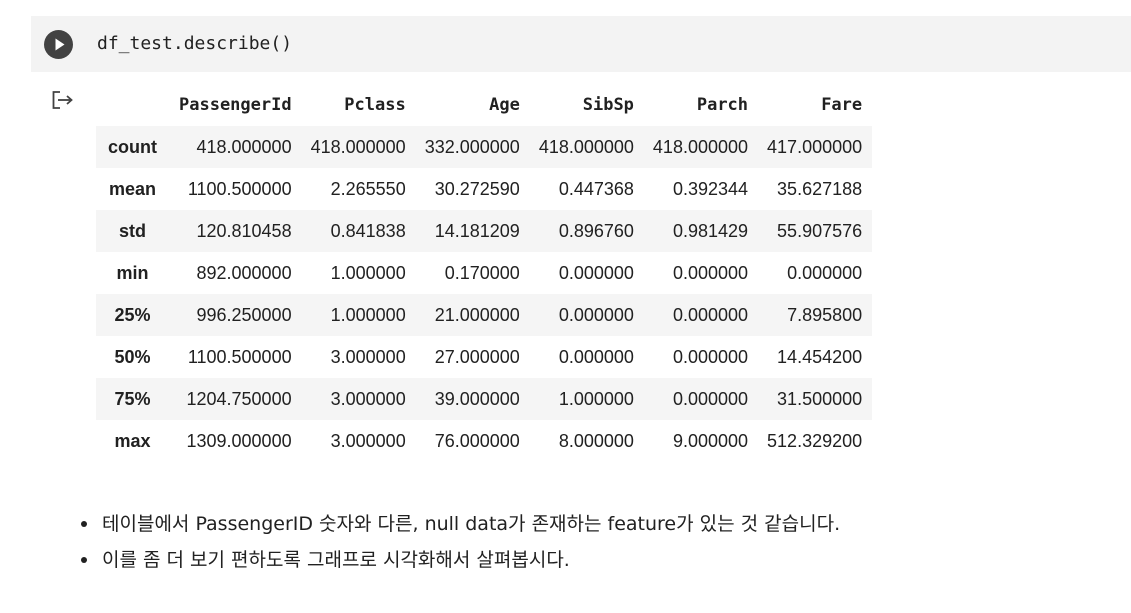  Describe the element at coordinates (815, 146) in the screenshot. I see `table-cell: 417.000000` at that location.